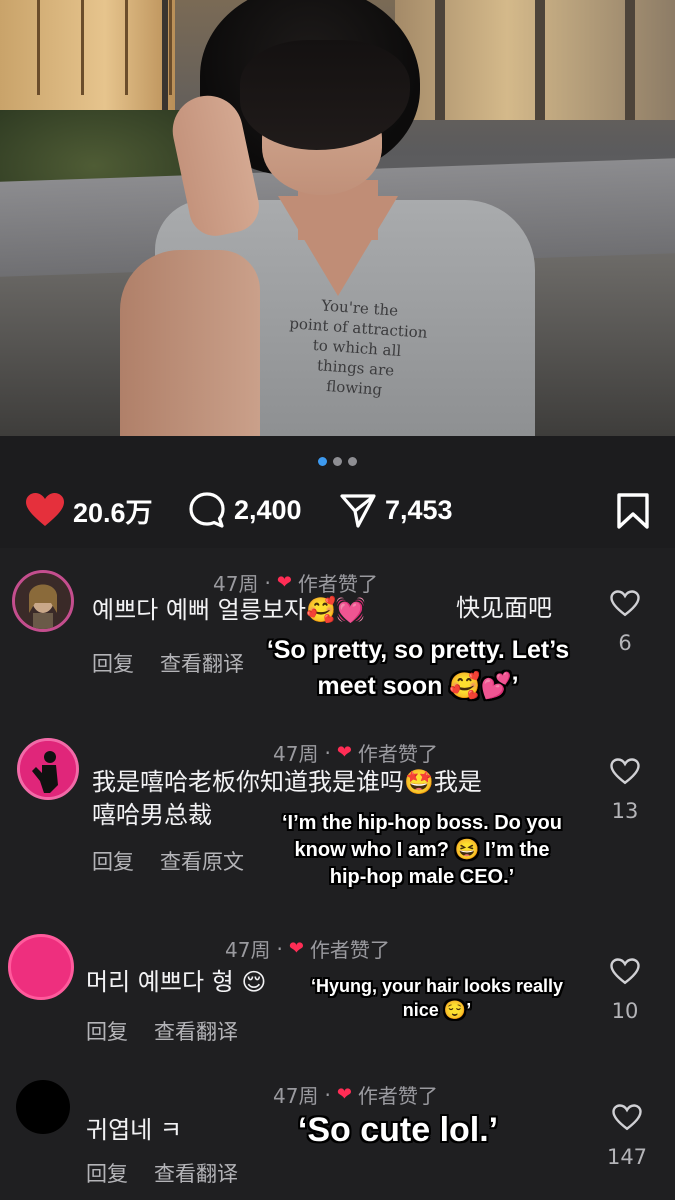 The height and width of the screenshot is (1200, 675). What do you see at coordinates (337, 510) in the screenshot?
I see `post-action-bar: 20.6万 2,400 7,453` at bounding box center [337, 510].